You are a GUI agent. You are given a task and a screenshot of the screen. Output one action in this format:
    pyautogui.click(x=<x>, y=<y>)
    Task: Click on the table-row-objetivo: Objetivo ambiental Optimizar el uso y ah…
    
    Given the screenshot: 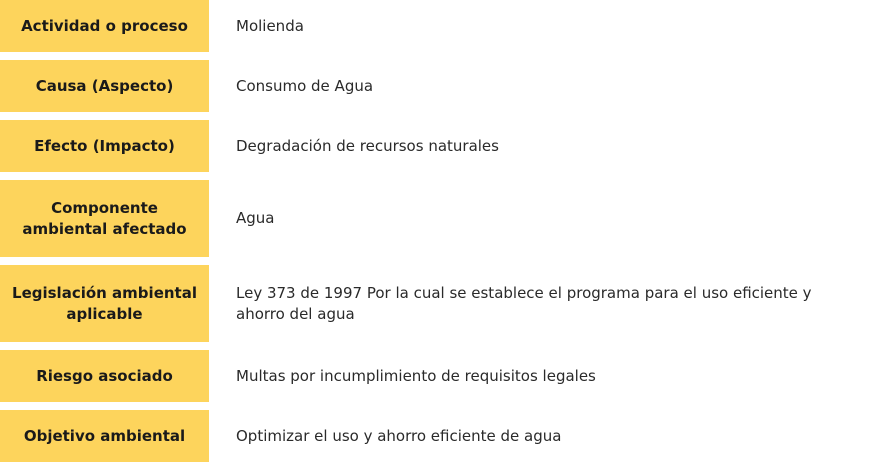 What is the action you would take?
    pyautogui.click(x=438, y=436)
    